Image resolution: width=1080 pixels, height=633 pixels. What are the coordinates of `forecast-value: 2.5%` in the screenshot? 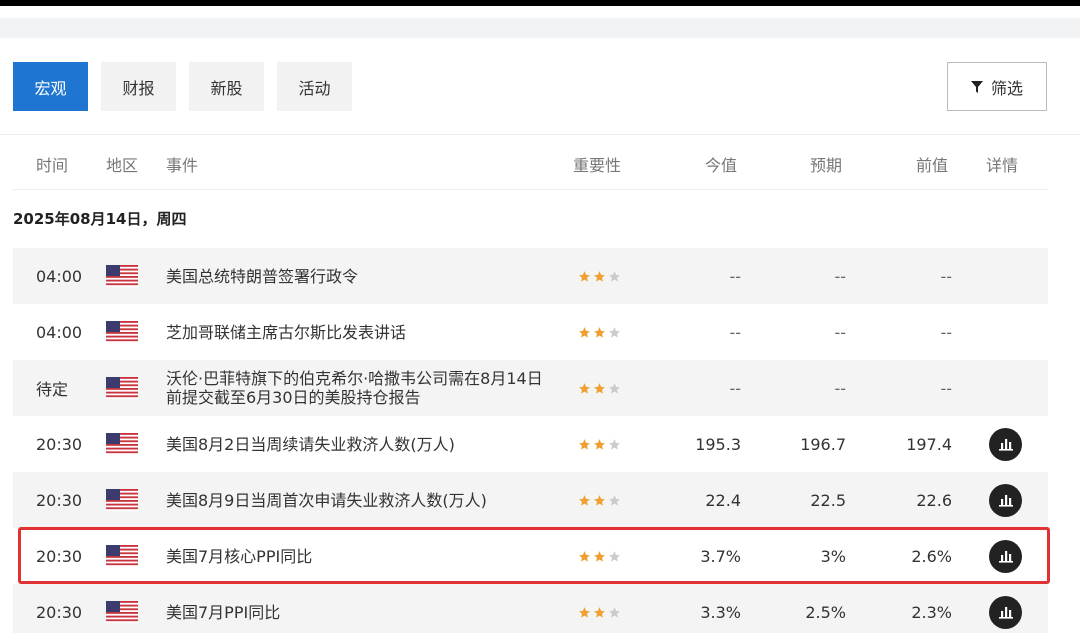 It's located at (825, 612).